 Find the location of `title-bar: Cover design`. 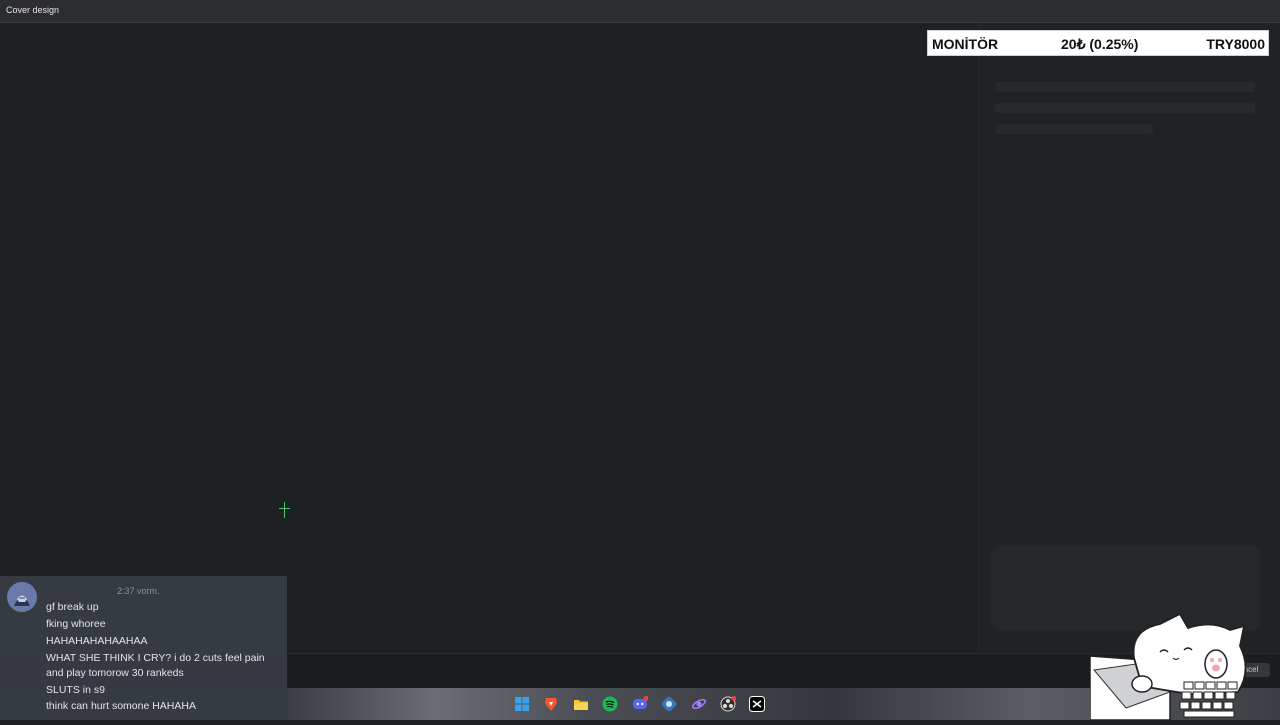

title-bar: Cover design is located at coordinates (640, 11).